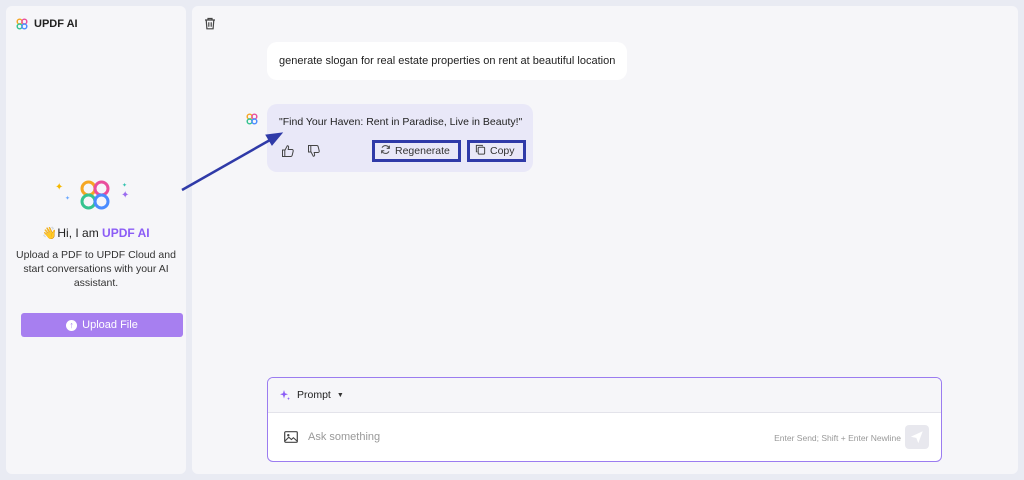  I want to click on prompt-selector: Prompt ▼, so click(604, 395).